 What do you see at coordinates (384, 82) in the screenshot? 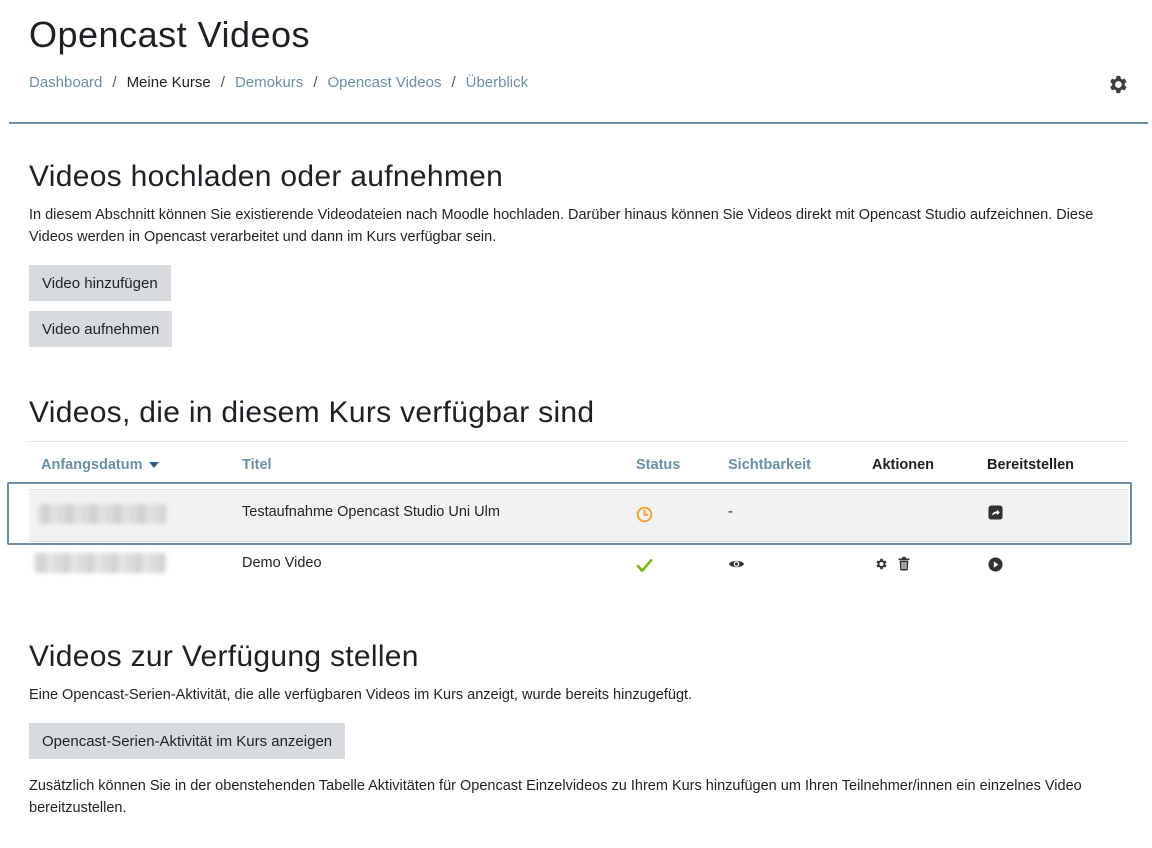
I see `breadcrumb-item-opencast-videos: Opencast Videos` at bounding box center [384, 82].